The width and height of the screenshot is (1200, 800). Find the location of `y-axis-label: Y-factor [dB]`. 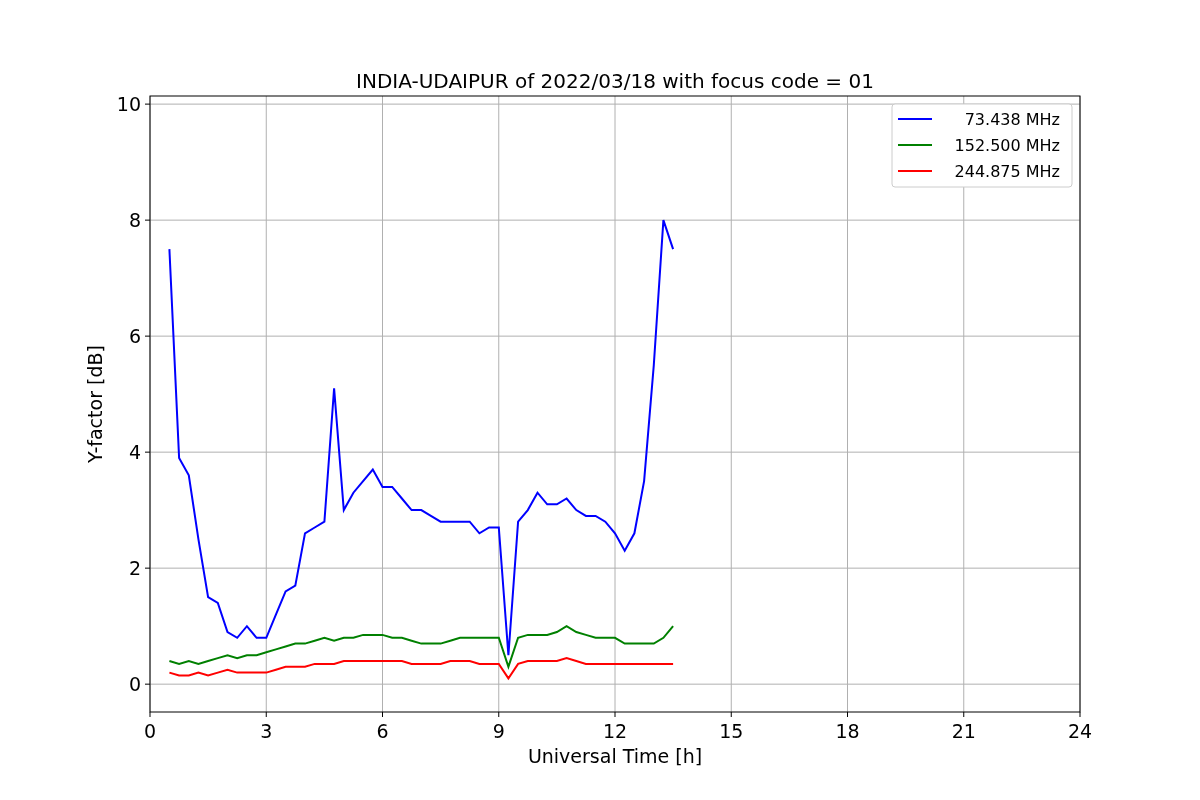

y-axis-label: Y-factor [dB] is located at coordinates (95, 404).